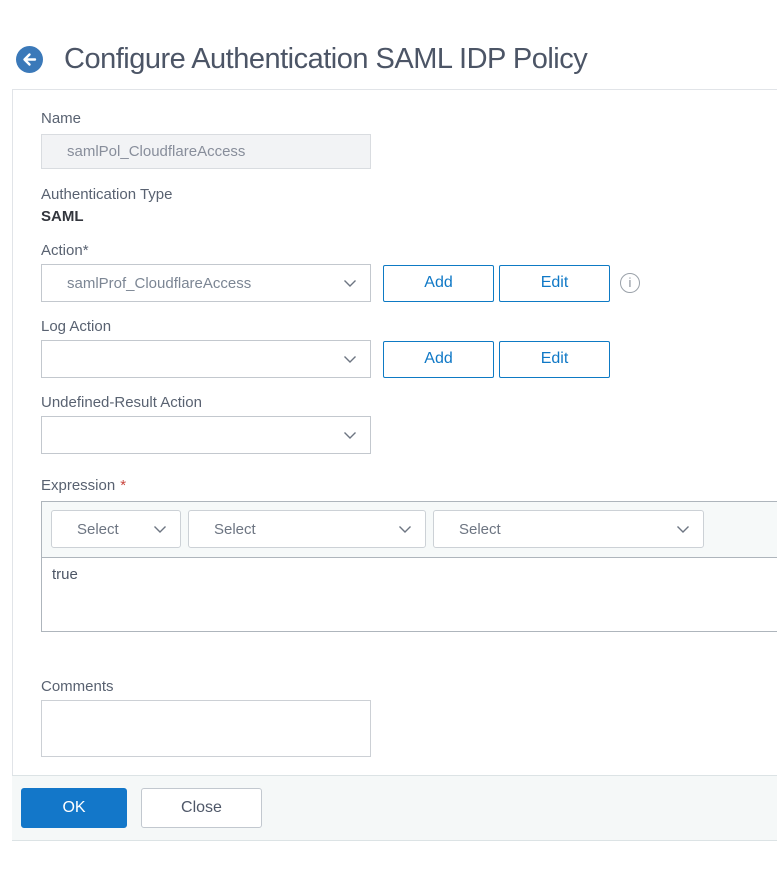 This screenshot has width=777, height=877. What do you see at coordinates (554, 283) in the screenshot?
I see `action-edit-button: Edit` at bounding box center [554, 283].